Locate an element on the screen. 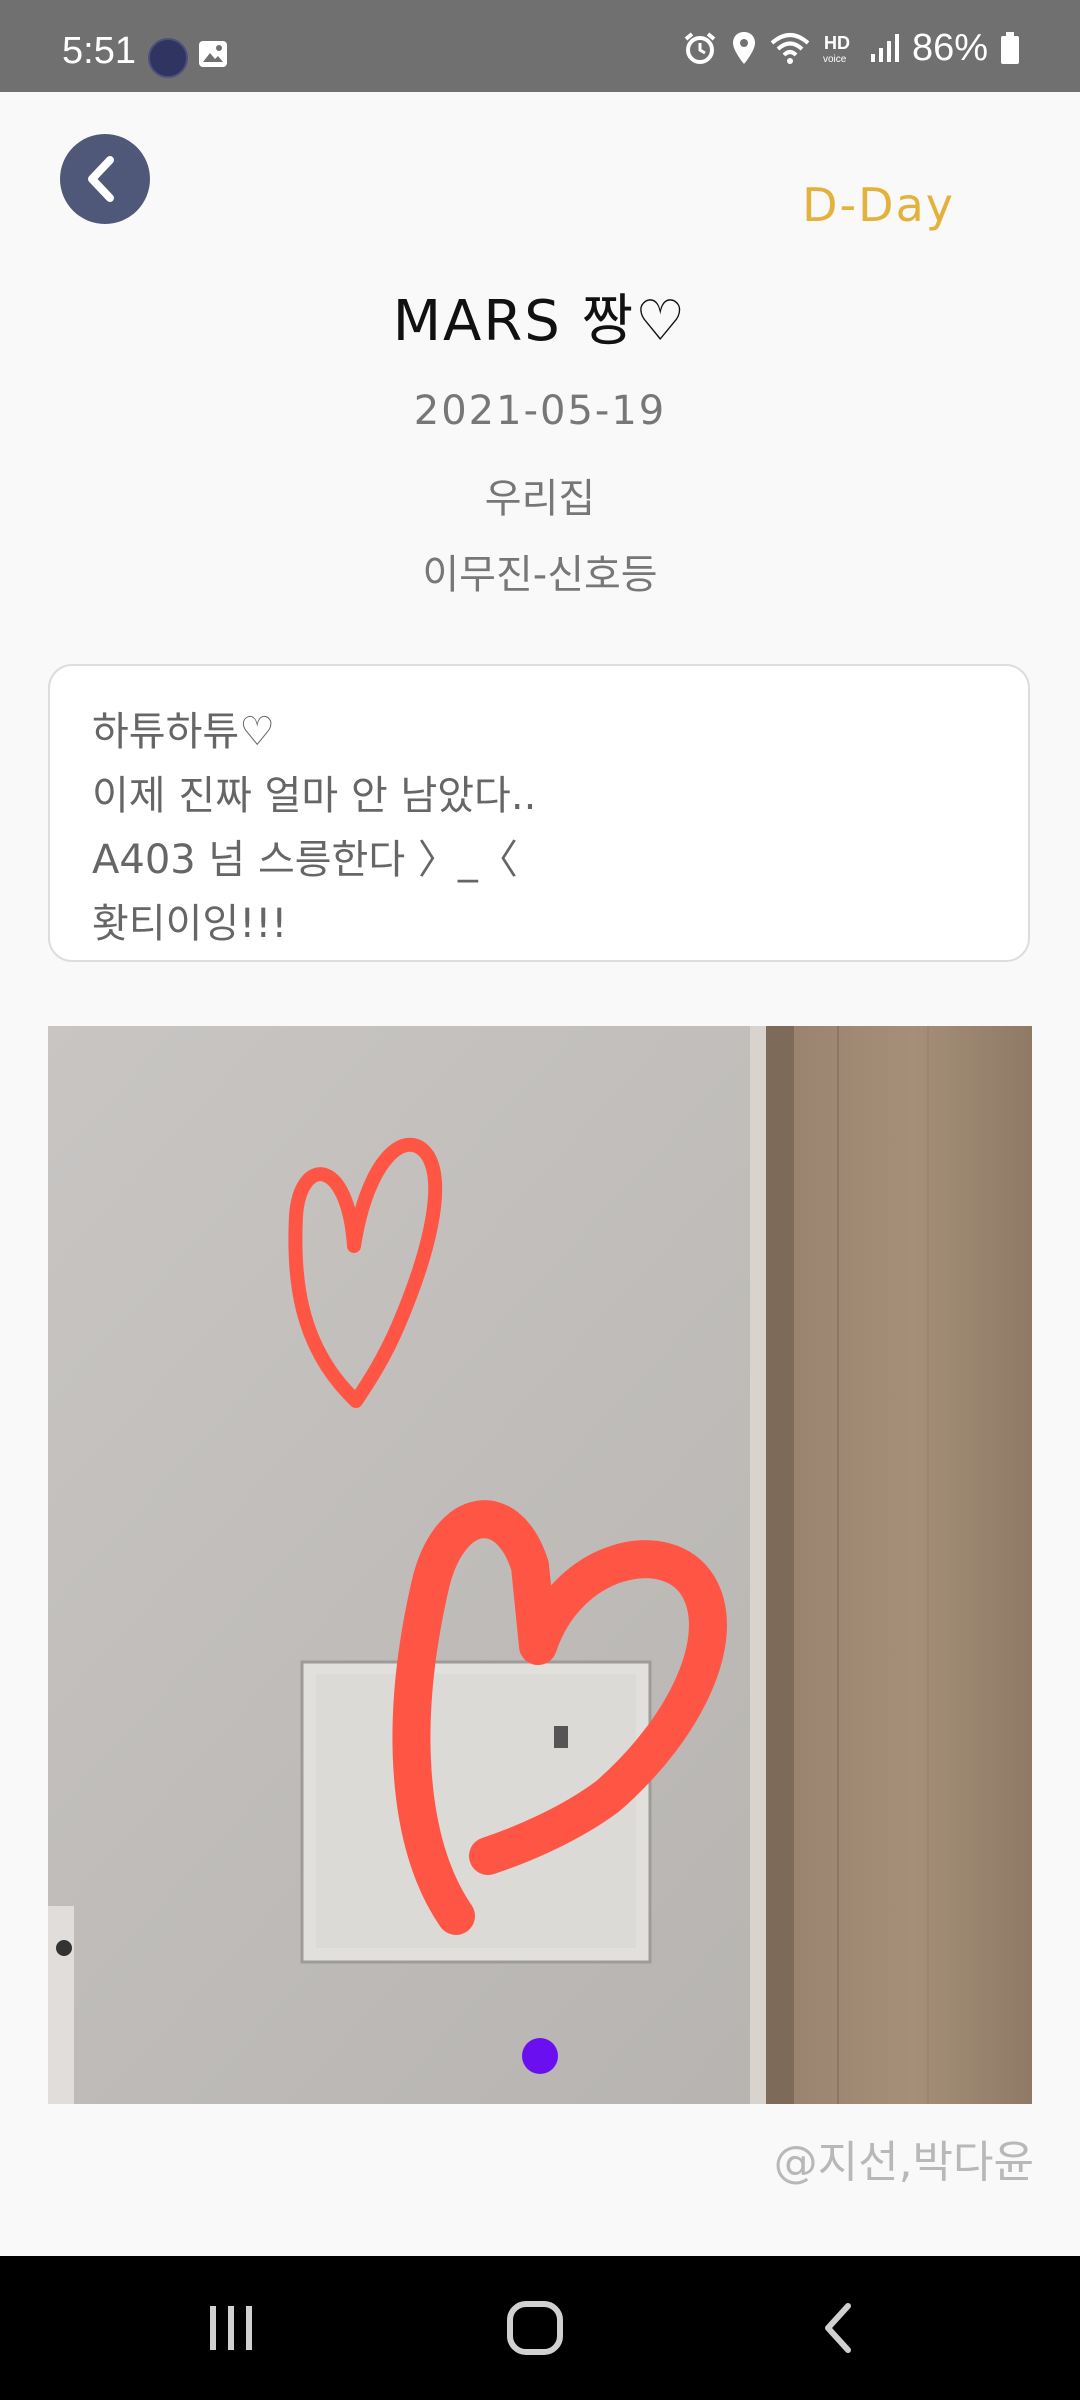  post-people: 이무진-신호등 is located at coordinates (540, 575).